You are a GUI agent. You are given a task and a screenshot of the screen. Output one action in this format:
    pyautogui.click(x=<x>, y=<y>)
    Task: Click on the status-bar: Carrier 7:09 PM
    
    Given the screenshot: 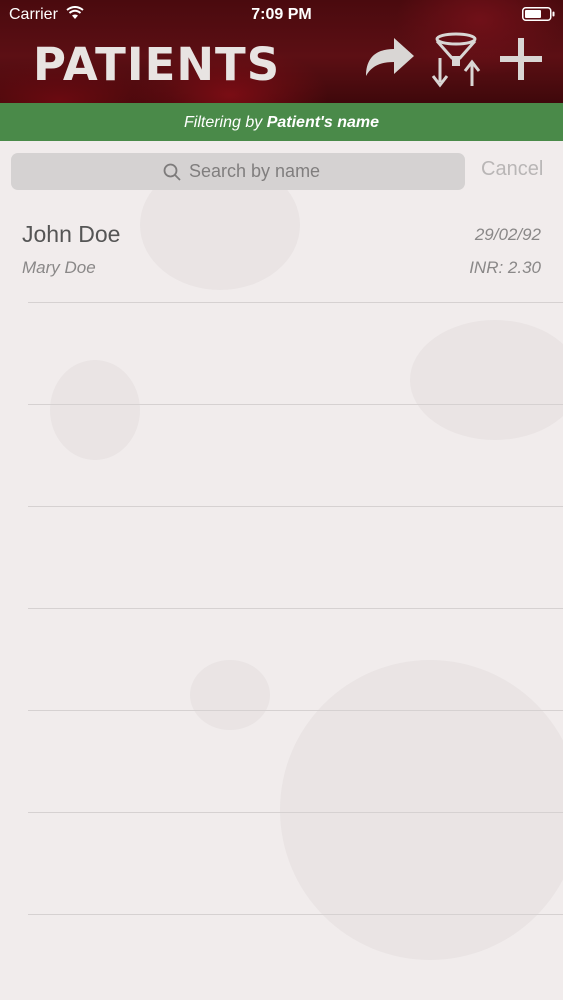 What is the action you would take?
    pyautogui.click(x=281, y=14)
    